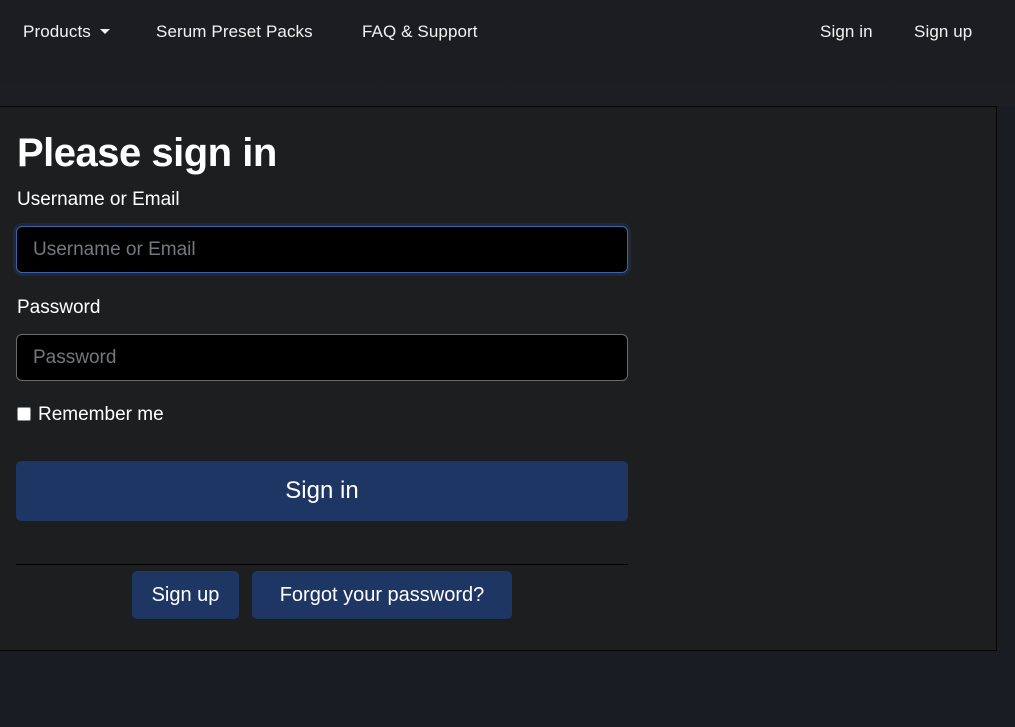 The height and width of the screenshot is (727, 1015). Describe the element at coordinates (147, 153) in the screenshot. I see `page-title: Please sign in` at that location.